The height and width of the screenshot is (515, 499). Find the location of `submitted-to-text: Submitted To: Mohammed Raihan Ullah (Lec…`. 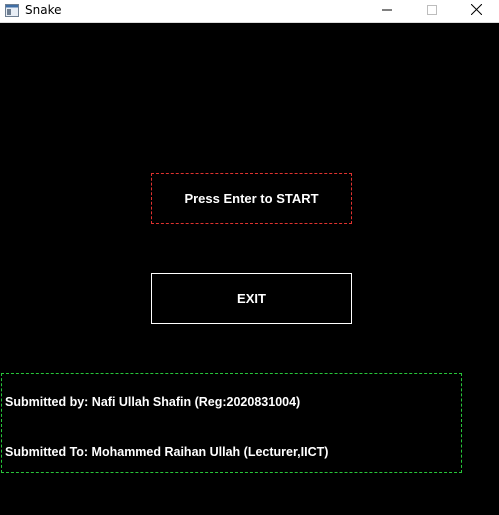

submitted-to-text: Submitted To: Mohammed Raihan Ullah (Lec… is located at coordinates (167, 452).